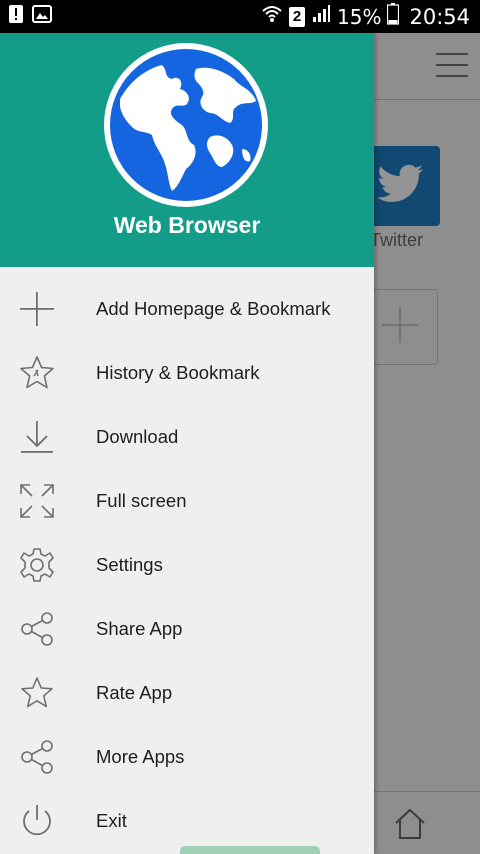 This screenshot has height=854, width=480. What do you see at coordinates (187, 225) in the screenshot?
I see `app-name: Web Browser` at bounding box center [187, 225].